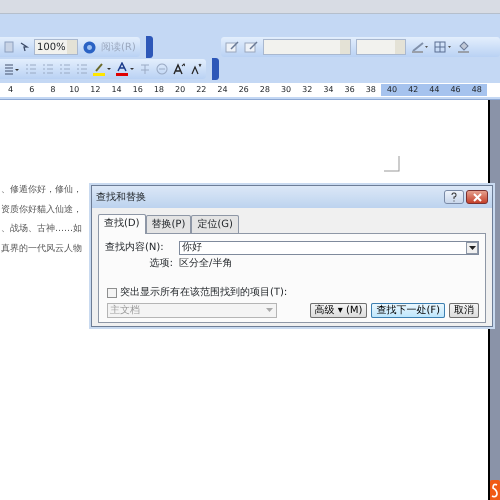 Image resolution: width=500 pixels, height=500 pixels. Describe the element at coordinates (9, 47) in the screenshot. I see `page-icon` at that location.